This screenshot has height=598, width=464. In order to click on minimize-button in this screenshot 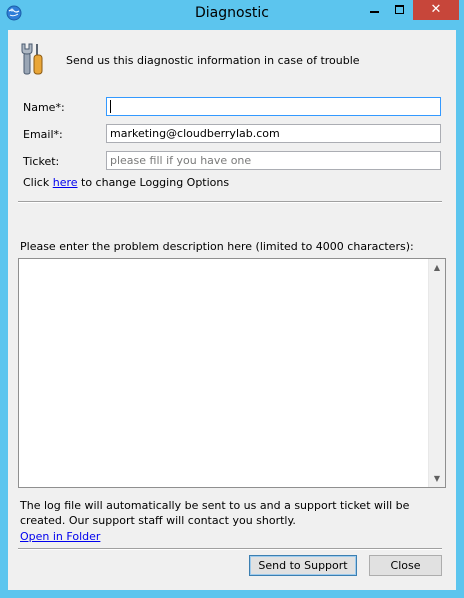, I will do `click(374, 10)`.